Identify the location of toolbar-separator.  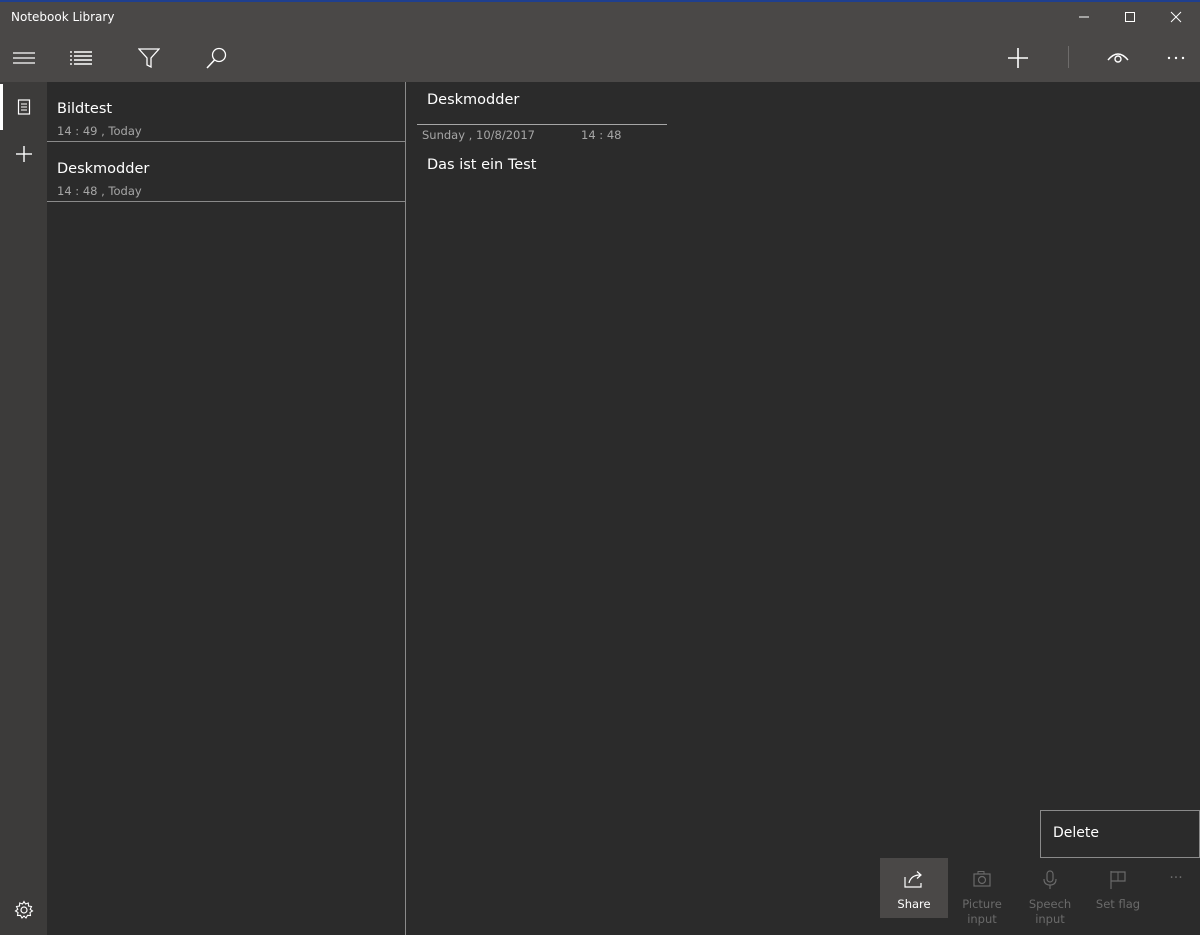
(1068, 57).